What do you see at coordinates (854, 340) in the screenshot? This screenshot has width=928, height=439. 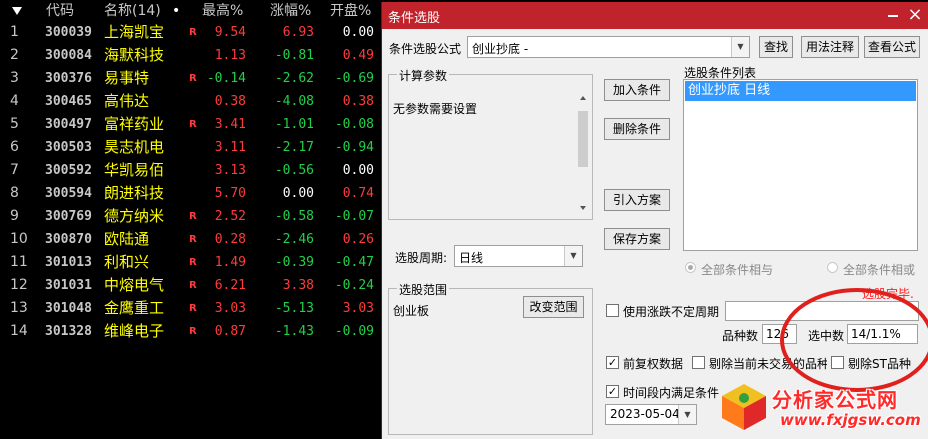 I see `annotation-circle` at bounding box center [854, 340].